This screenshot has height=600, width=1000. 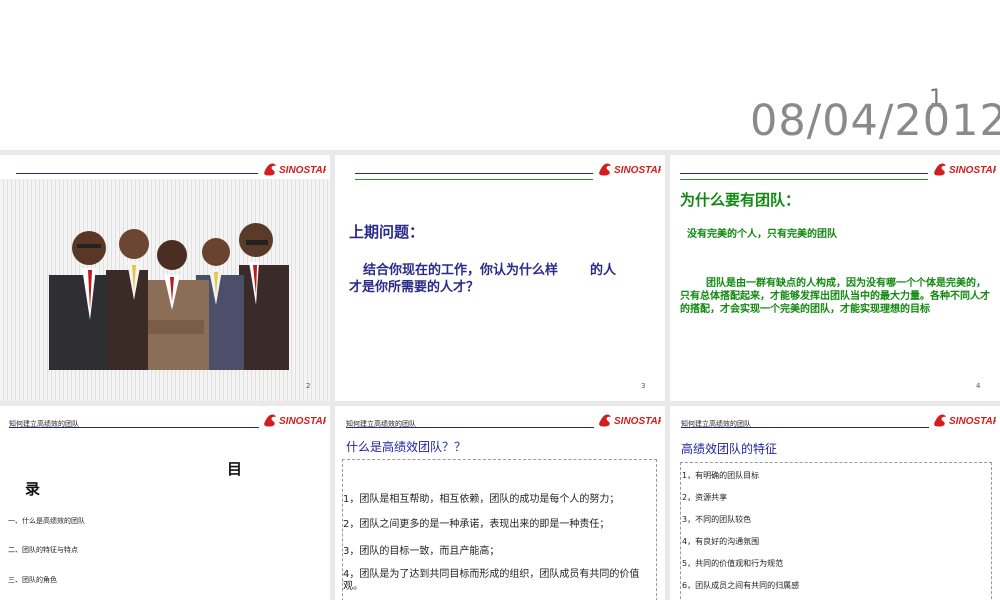 What do you see at coordinates (46, 521) in the screenshot?
I see `toc-item: 一、什么是高绩效的团队` at bounding box center [46, 521].